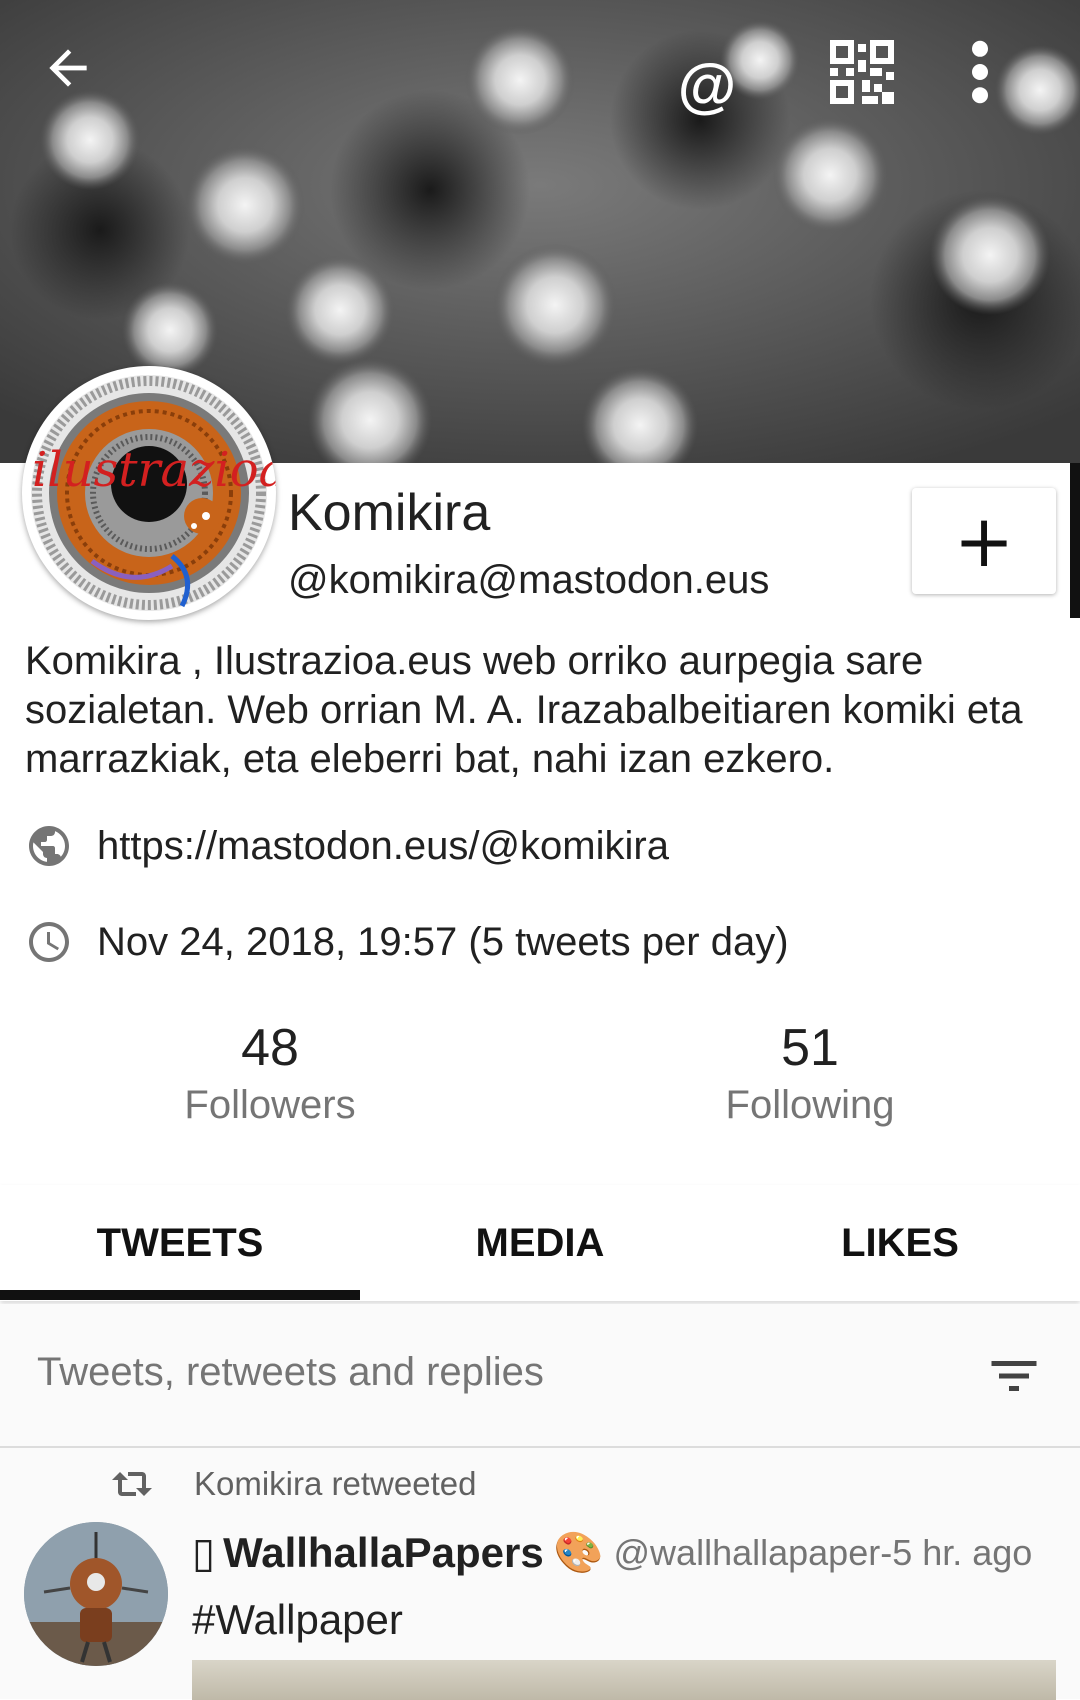  Describe the element at coordinates (290, 1372) in the screenshot. I see `timeline-filter-label: Tweets, retweets and replies` at that location.